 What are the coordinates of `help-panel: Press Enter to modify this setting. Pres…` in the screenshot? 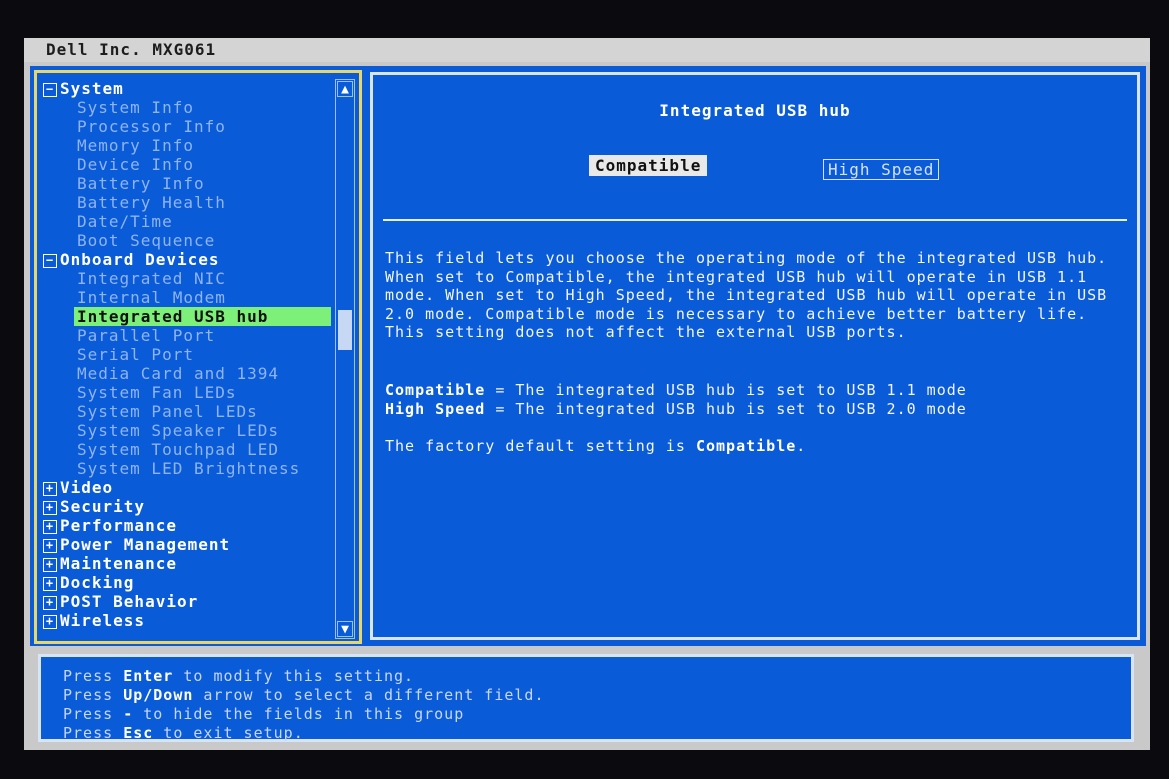 It's located at (586, 698).